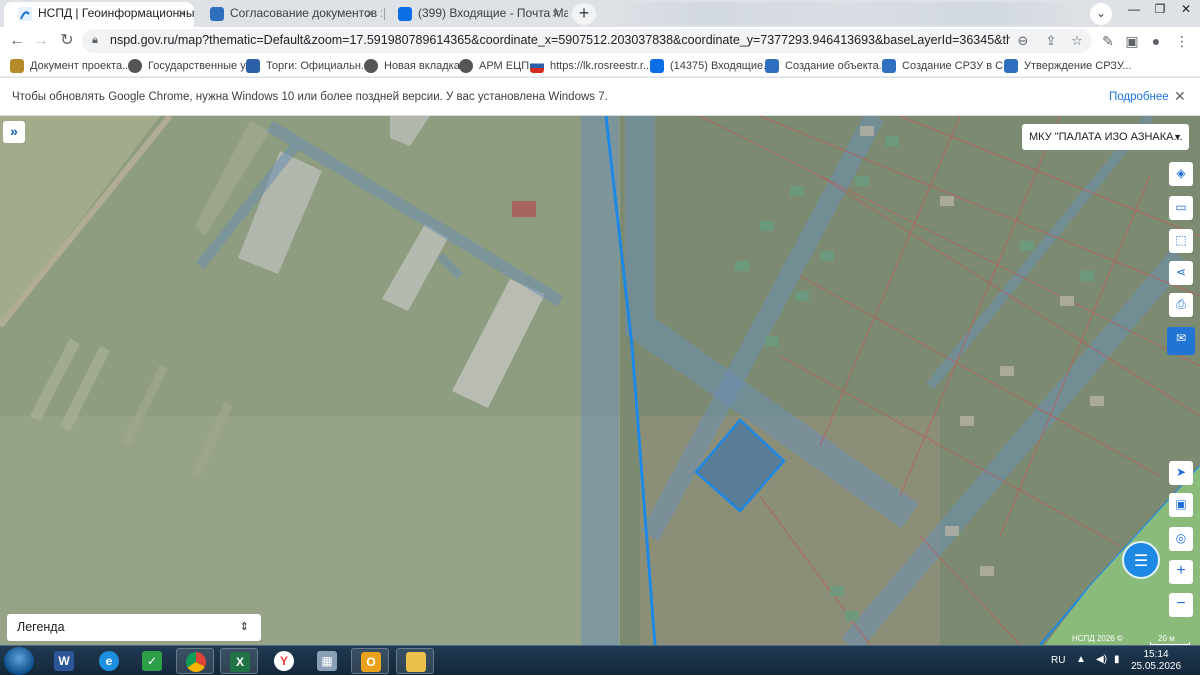  What do you see at coordinates (1117, 659) in the screenshot?
I see `network-icon: ▮` at bounding box center [1117, 659].